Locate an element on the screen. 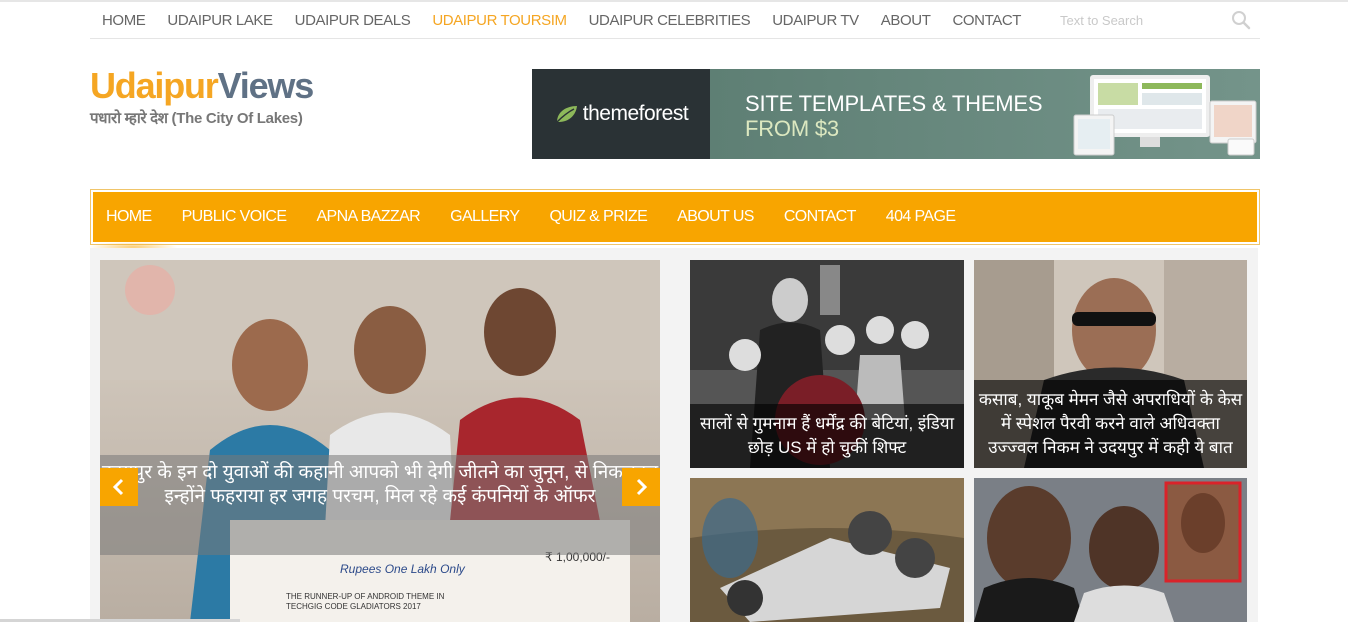  topnav-udaipur-tv: UDAIPUR TV is located at coordinates (815, 20).